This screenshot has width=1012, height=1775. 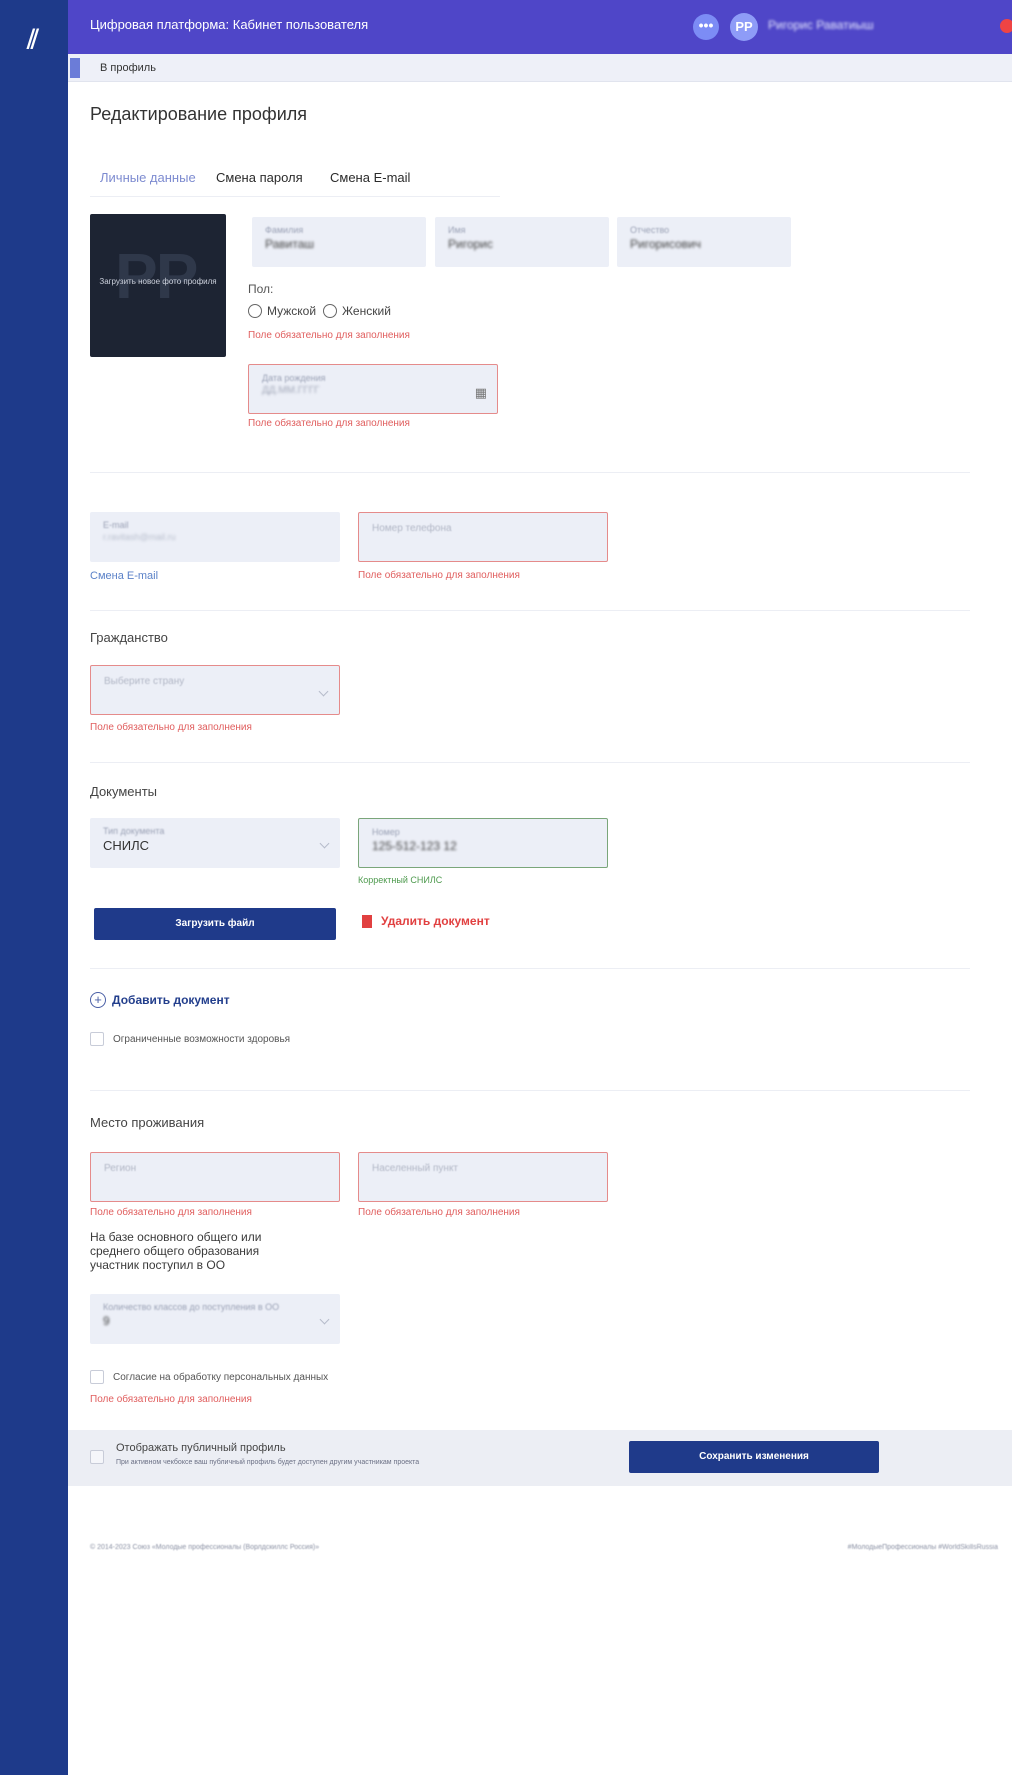 I want to click on gender-radio-female: Женский, so click(x=357, y=311).